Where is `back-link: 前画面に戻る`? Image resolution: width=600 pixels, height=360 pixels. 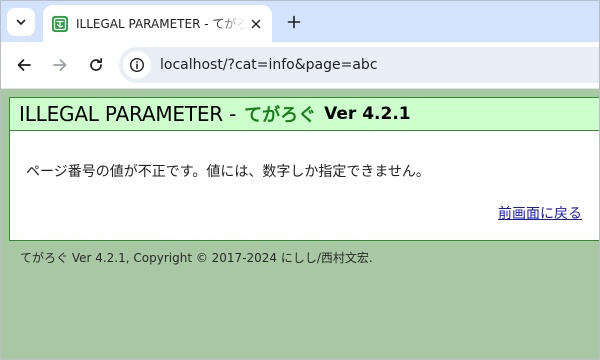
back-link: 前画面に戻る is located at coordinates (540, 213).